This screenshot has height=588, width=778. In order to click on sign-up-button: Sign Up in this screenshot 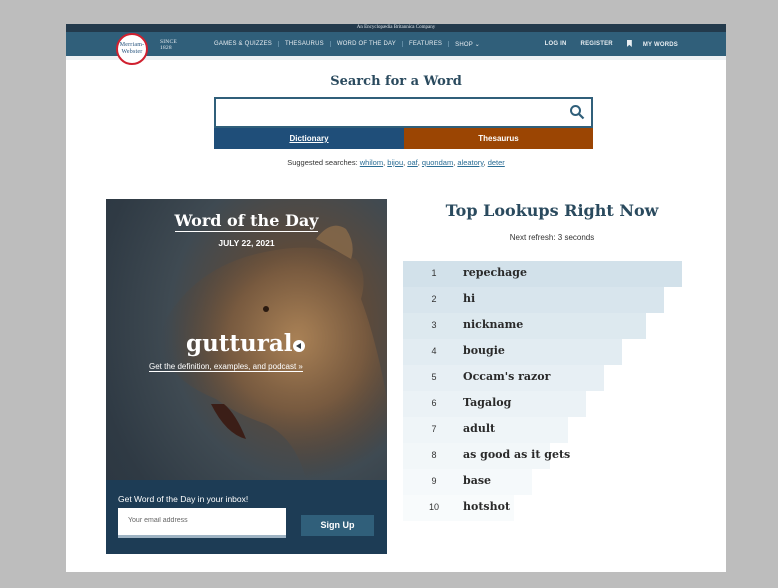, I will do `click(337, 525)`.